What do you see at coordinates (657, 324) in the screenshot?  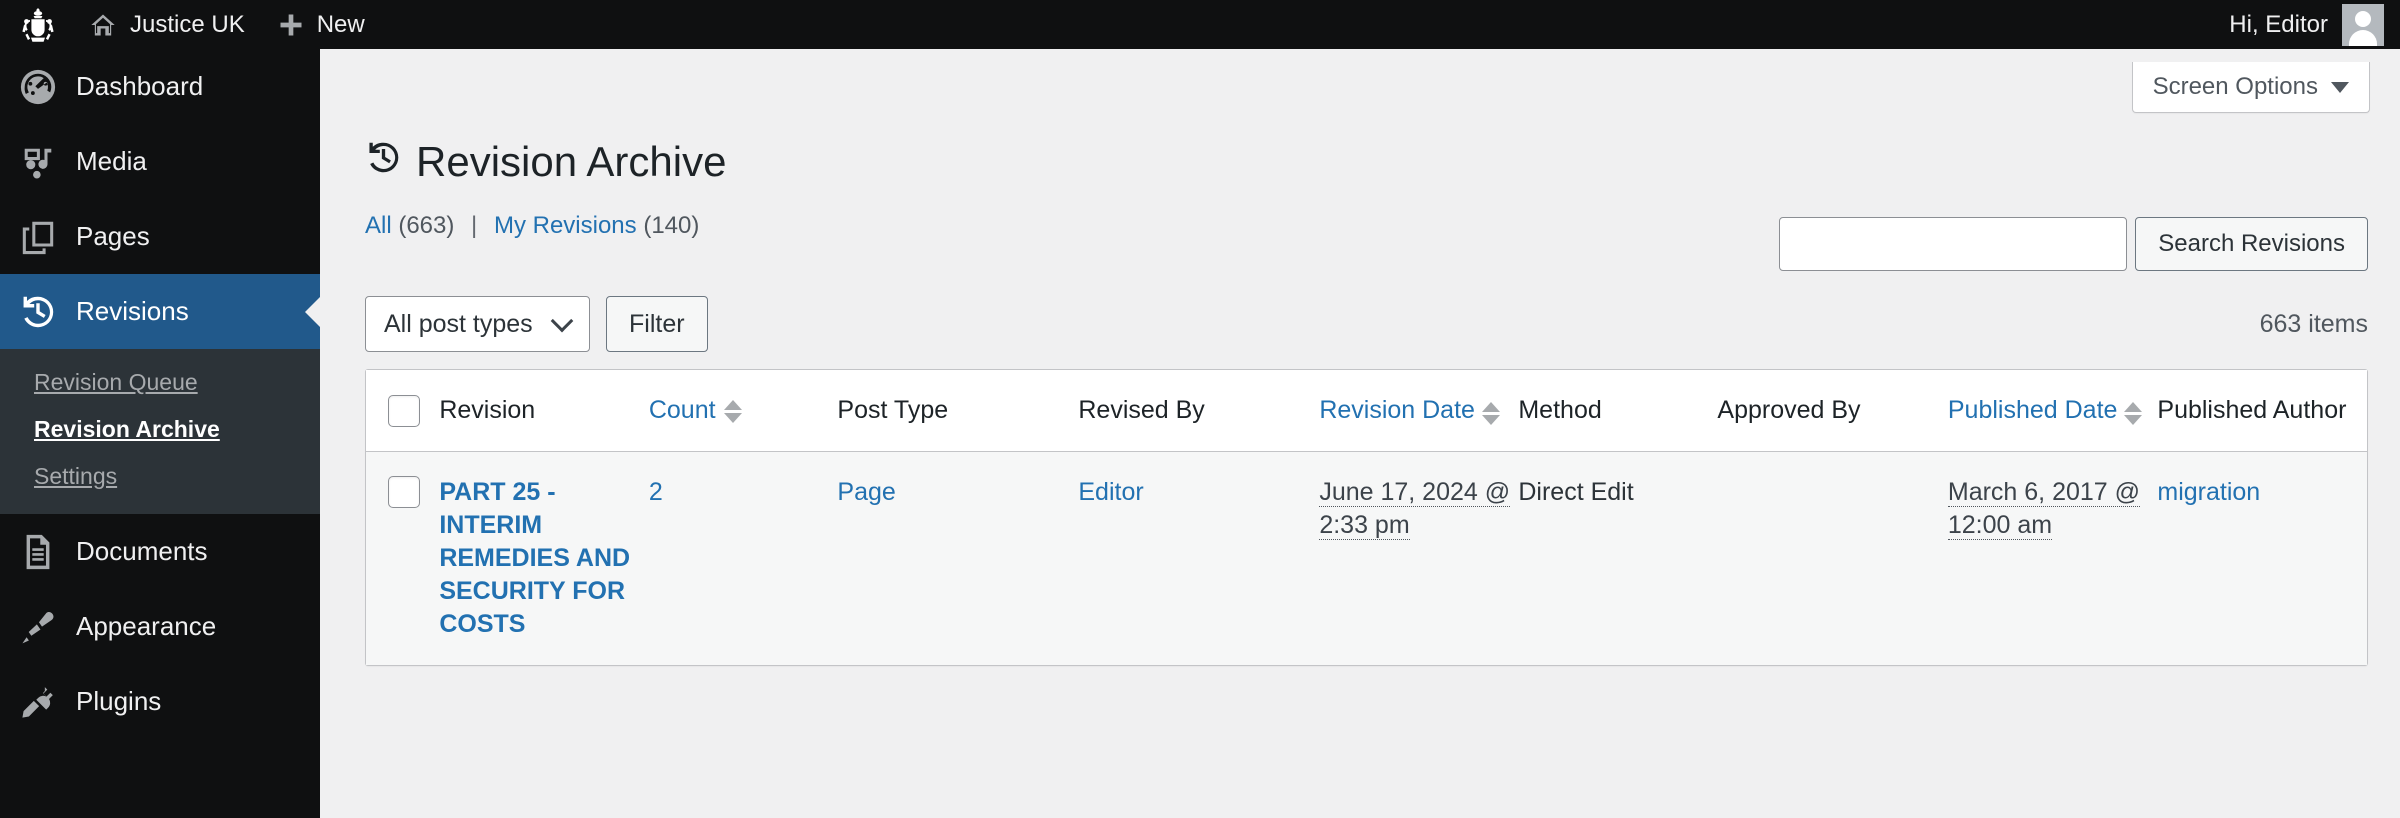 I see `filter-button: Filter` at bounding box center [657, 324].